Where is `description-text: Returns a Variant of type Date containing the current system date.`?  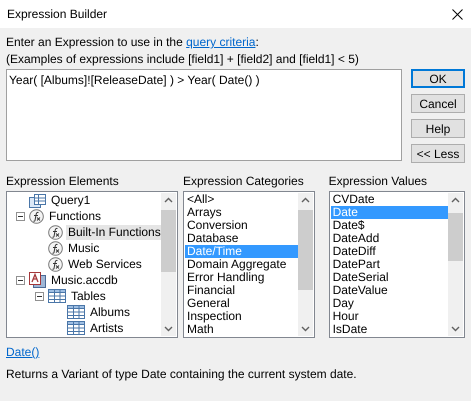 description-text: Returns a Variant of type Date containing the current system date. is located at coordinates (182, 374).